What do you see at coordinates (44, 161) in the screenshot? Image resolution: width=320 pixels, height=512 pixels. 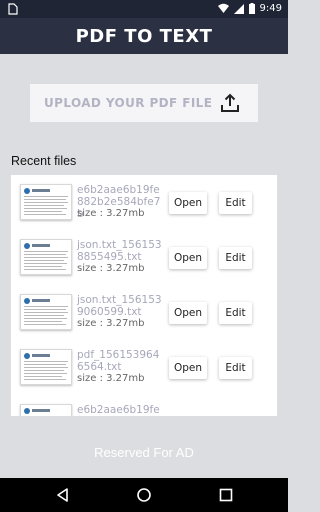 I see `recent-files-title: Recent files` at bounding box center [44, 161].